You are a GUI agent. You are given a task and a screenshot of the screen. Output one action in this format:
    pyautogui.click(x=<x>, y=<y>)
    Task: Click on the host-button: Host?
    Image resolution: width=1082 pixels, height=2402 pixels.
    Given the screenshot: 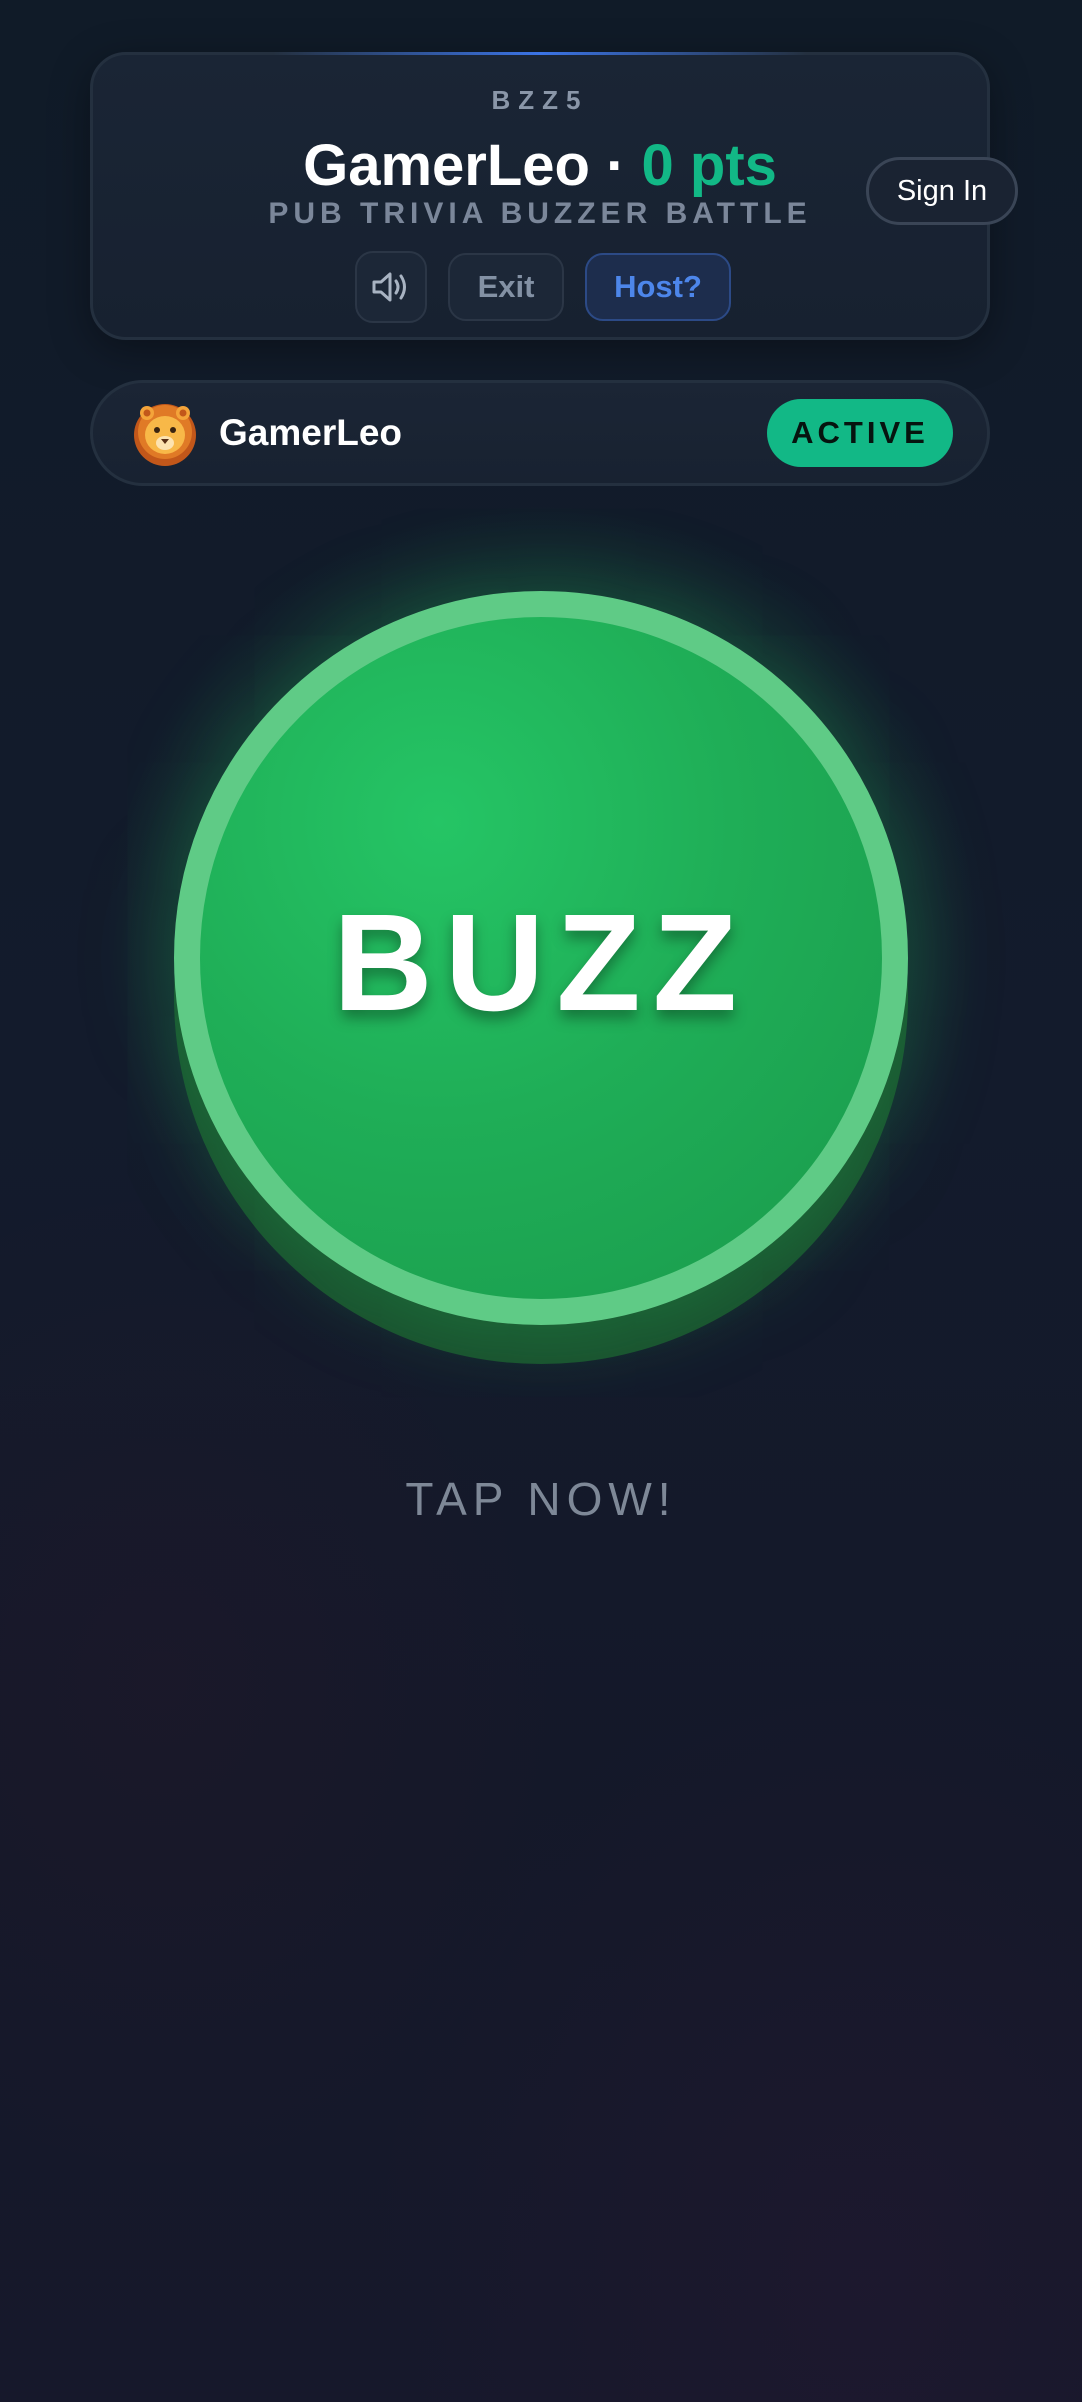 What is the action you would take?
    pyautogui.click(x=658, y=287)
    